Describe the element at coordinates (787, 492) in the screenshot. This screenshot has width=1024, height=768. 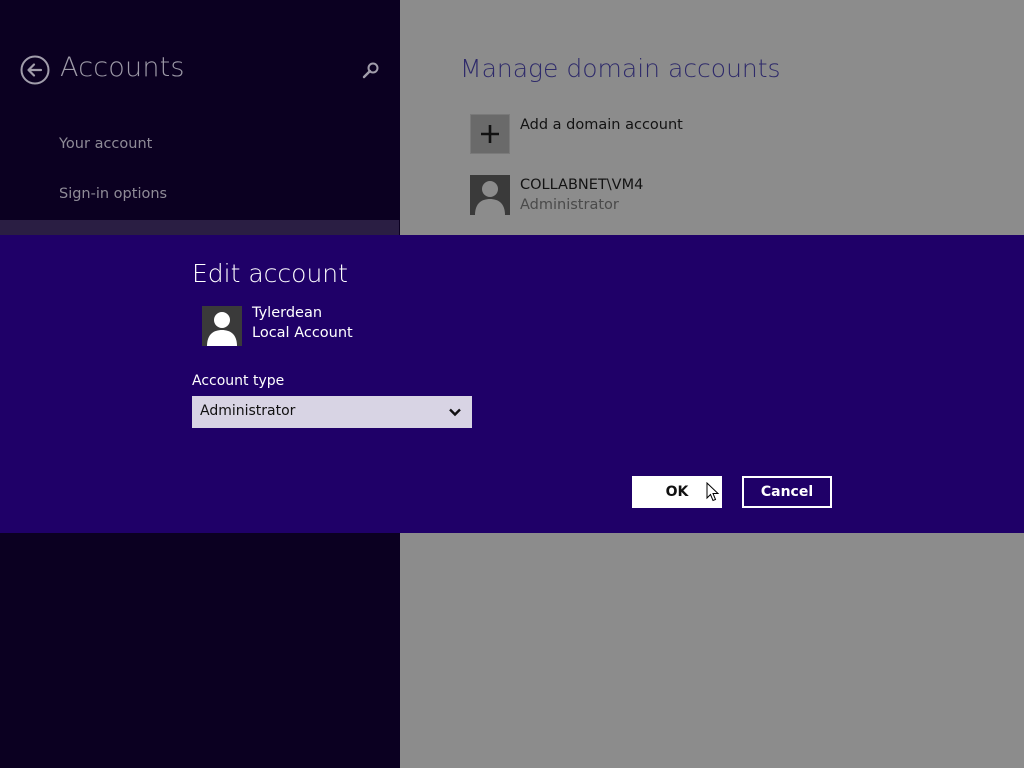
I see `cancel-button: Cancel` at that location.